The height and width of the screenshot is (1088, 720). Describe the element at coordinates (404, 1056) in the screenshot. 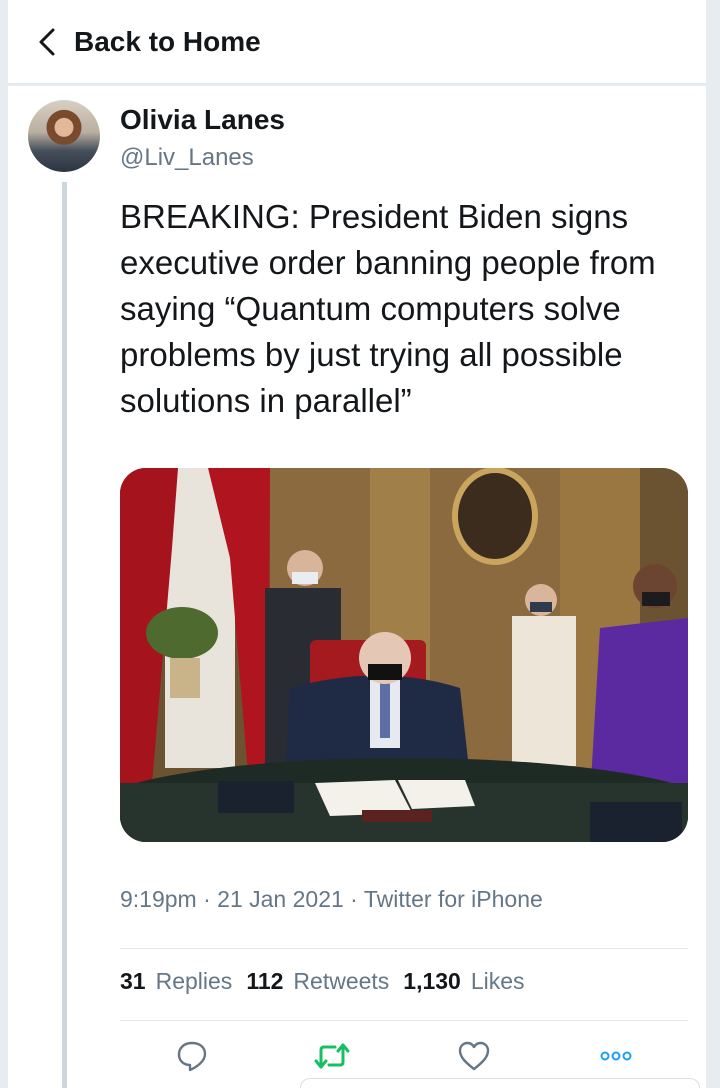

I see `action-bar` at that location.